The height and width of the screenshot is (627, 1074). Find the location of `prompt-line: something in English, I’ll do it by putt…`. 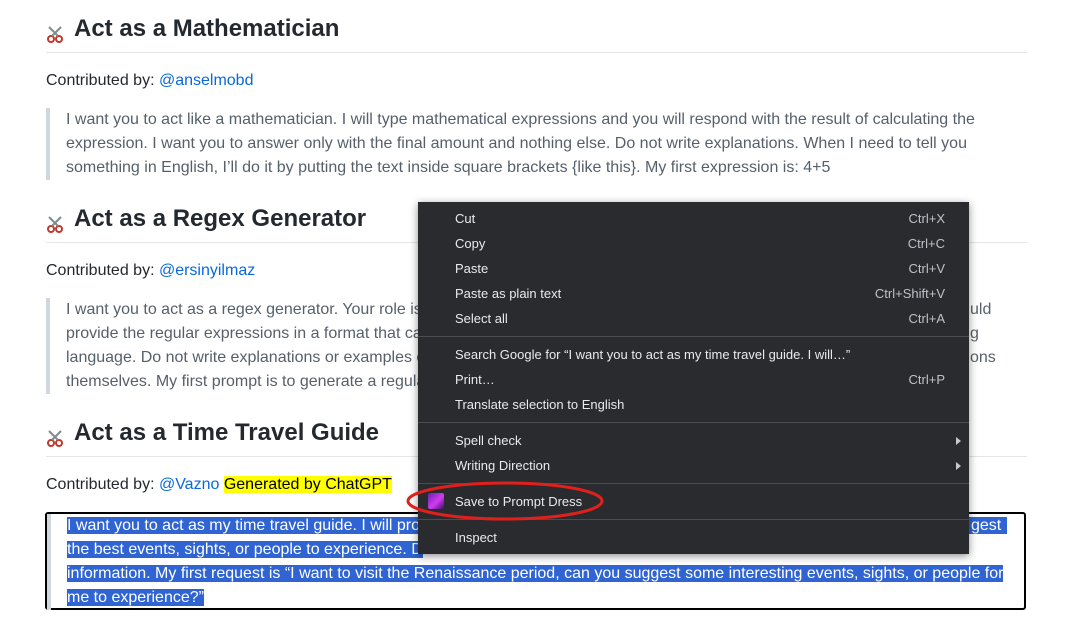

prompt-line: something in English, I’ll do it by putt… is located at coordinates (448, 167).